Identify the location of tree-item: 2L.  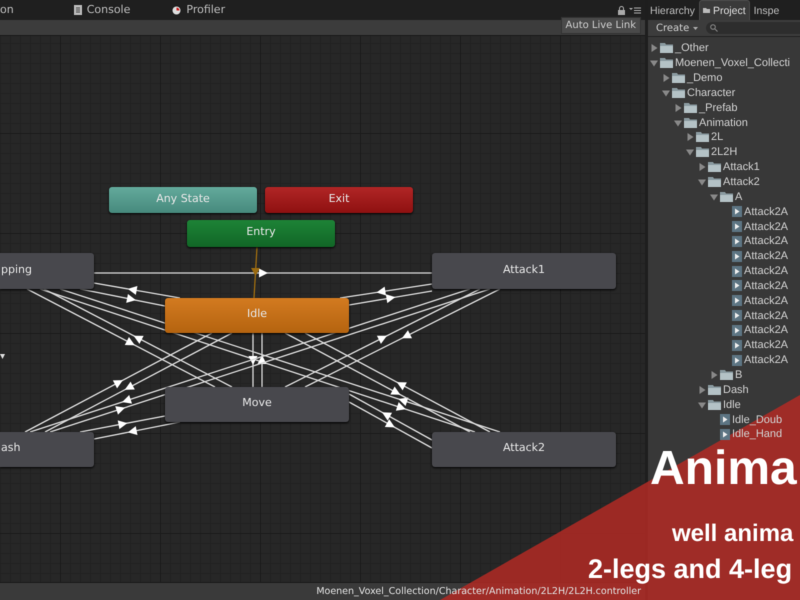
(686, 137).